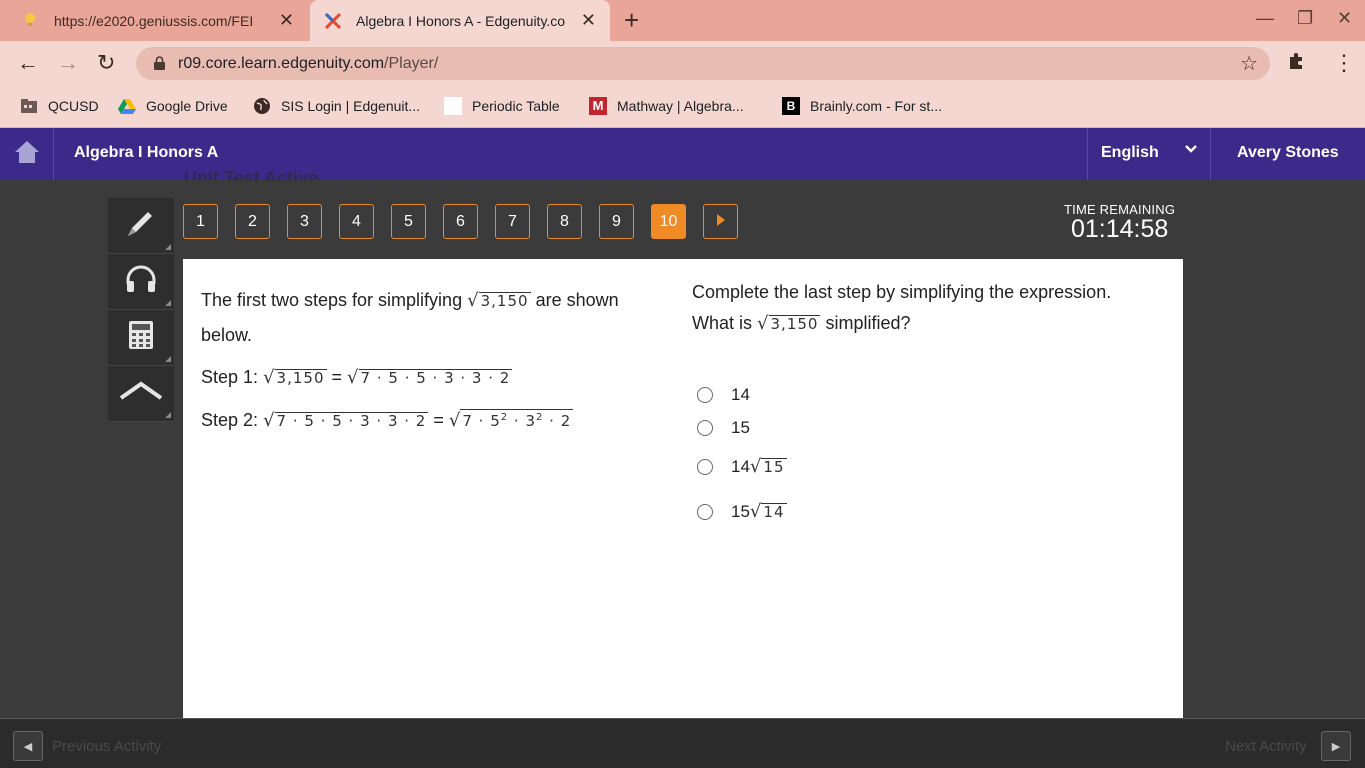 The height and width of the screenshot is (768, 1365). Describe the element at coordinates (1191, 151) in the screenshot. I see `chevron-down-icon` at that location.